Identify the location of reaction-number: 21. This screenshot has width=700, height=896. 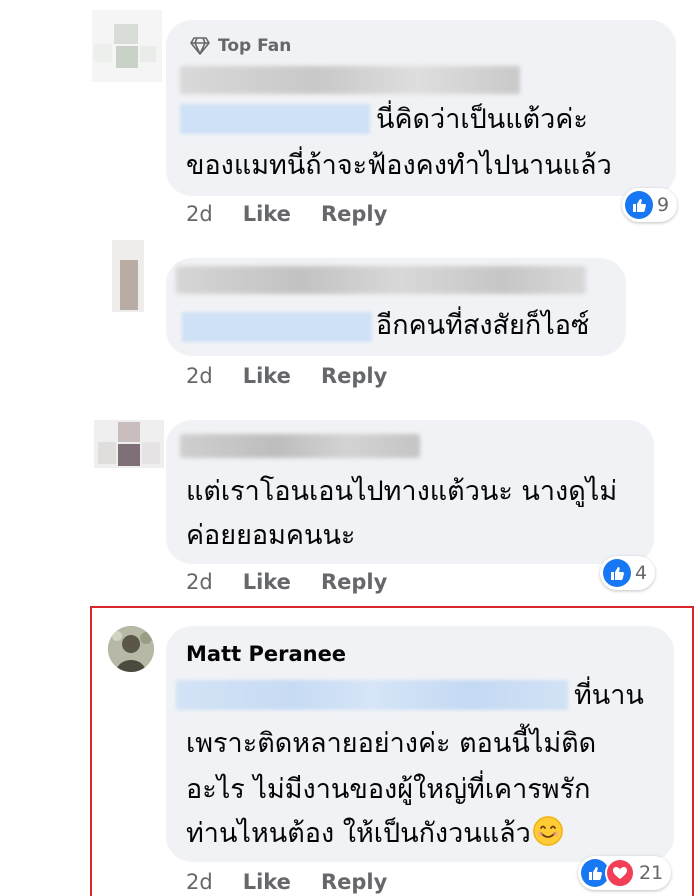
(651, 873).